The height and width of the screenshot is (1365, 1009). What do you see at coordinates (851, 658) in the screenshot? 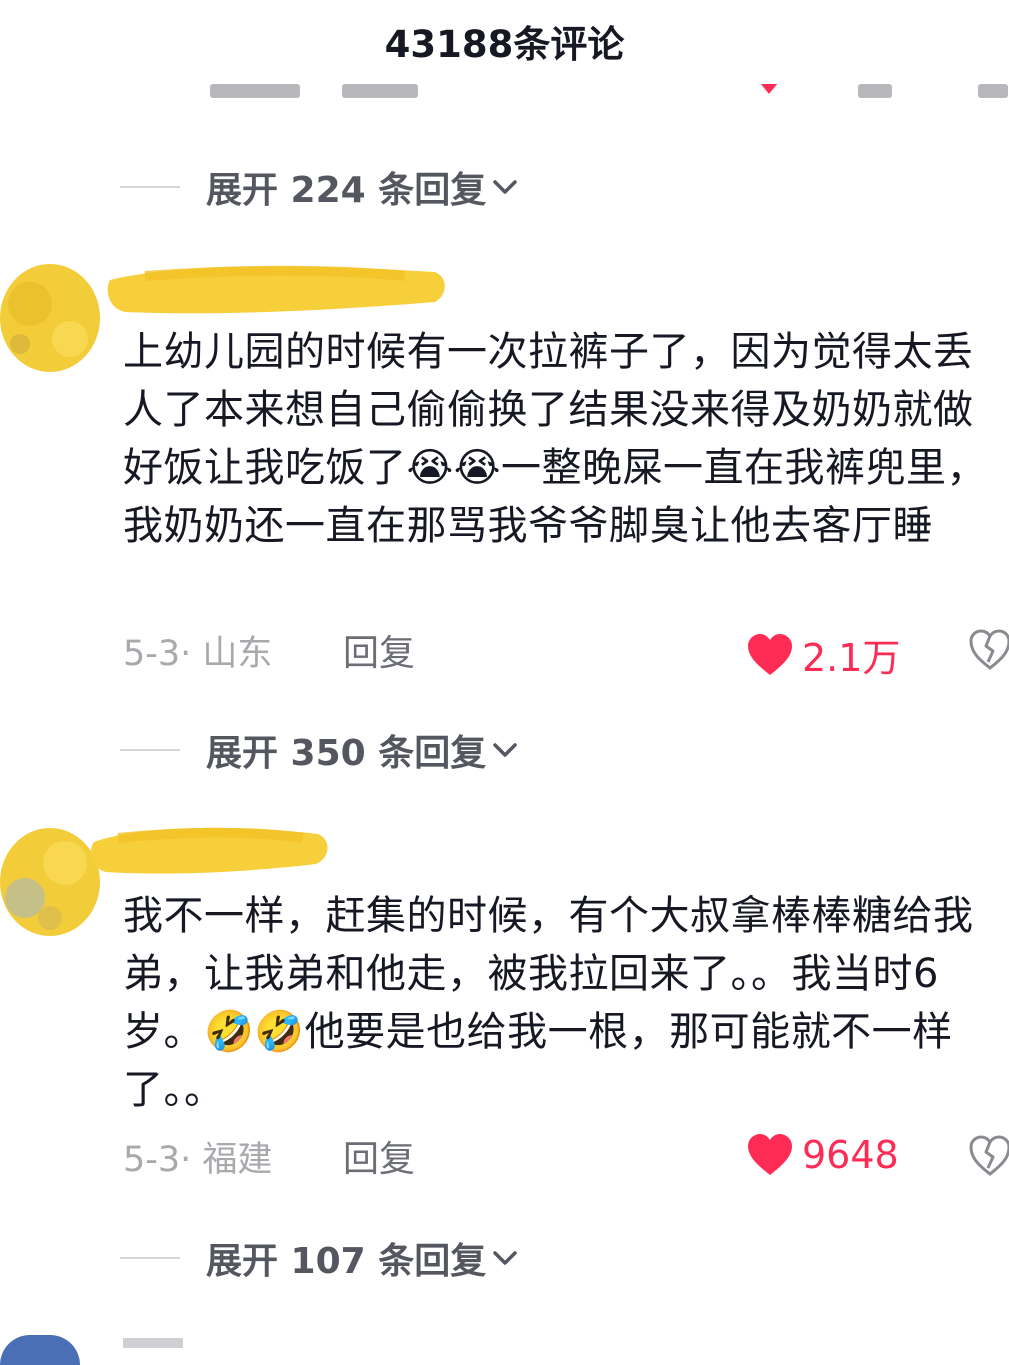
I see `like-count: 2.1万` at bounding box center [851, 658].